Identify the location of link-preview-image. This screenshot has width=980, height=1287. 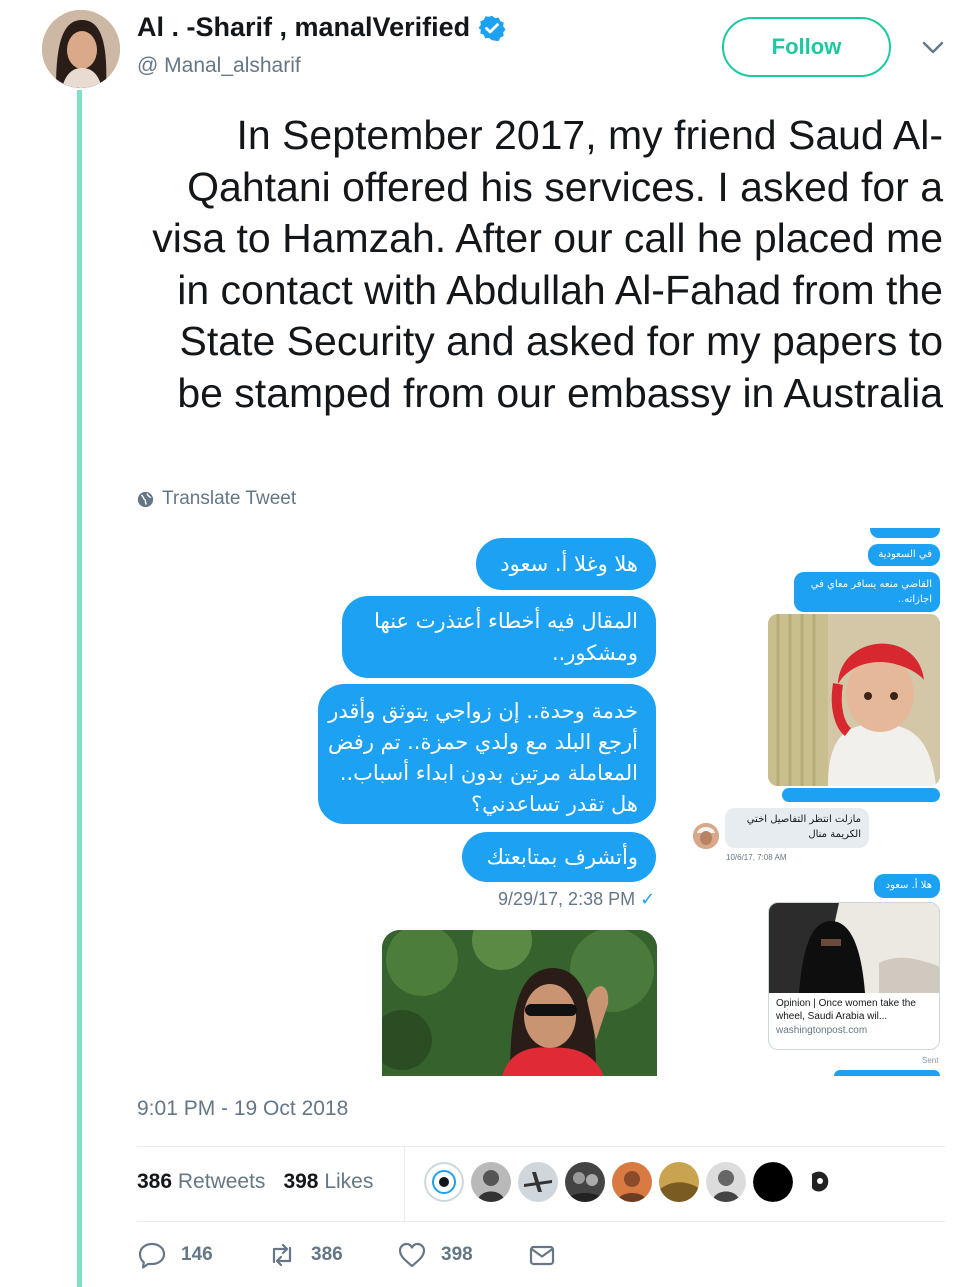
(854, 948).